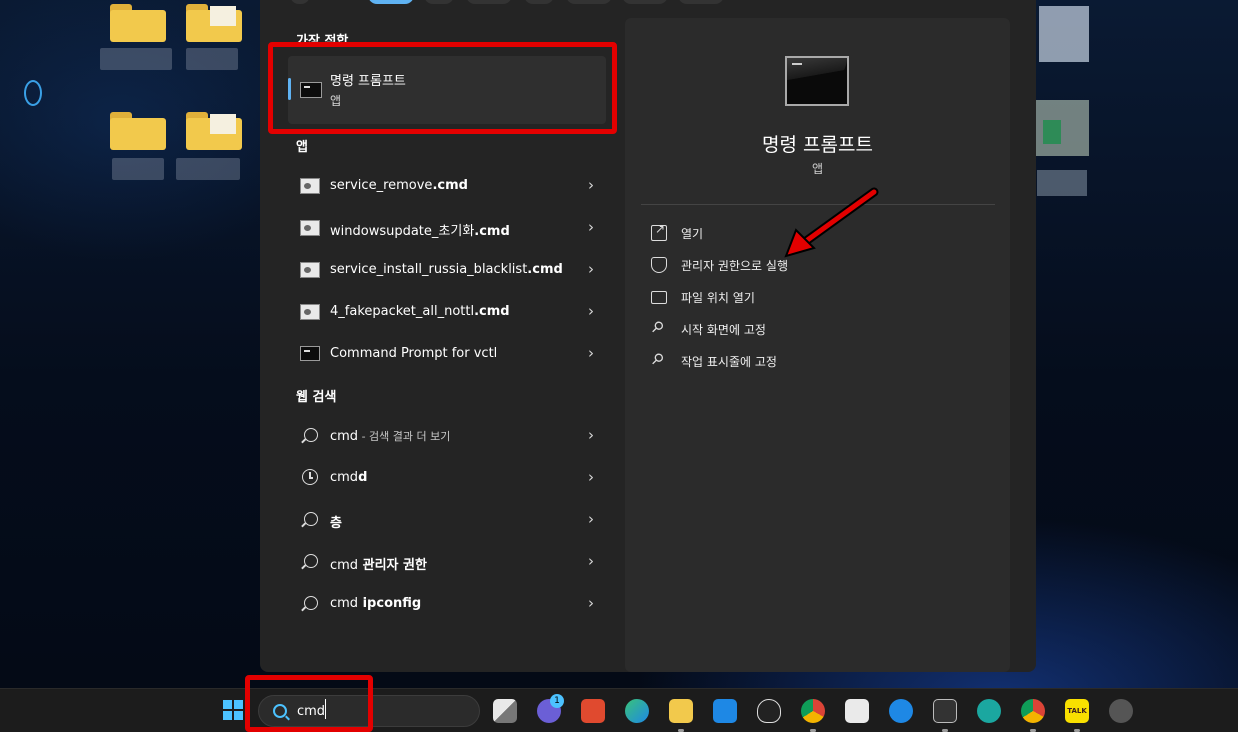  I want to click on annotation-highlight-best-match, so click(442, 88).